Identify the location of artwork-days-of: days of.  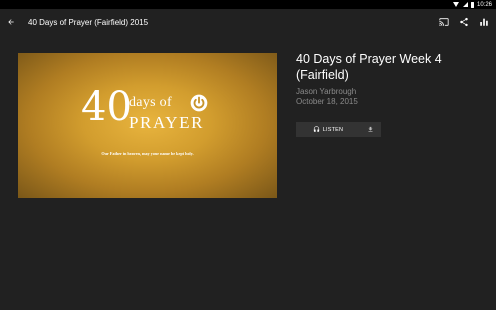
(150, 102).